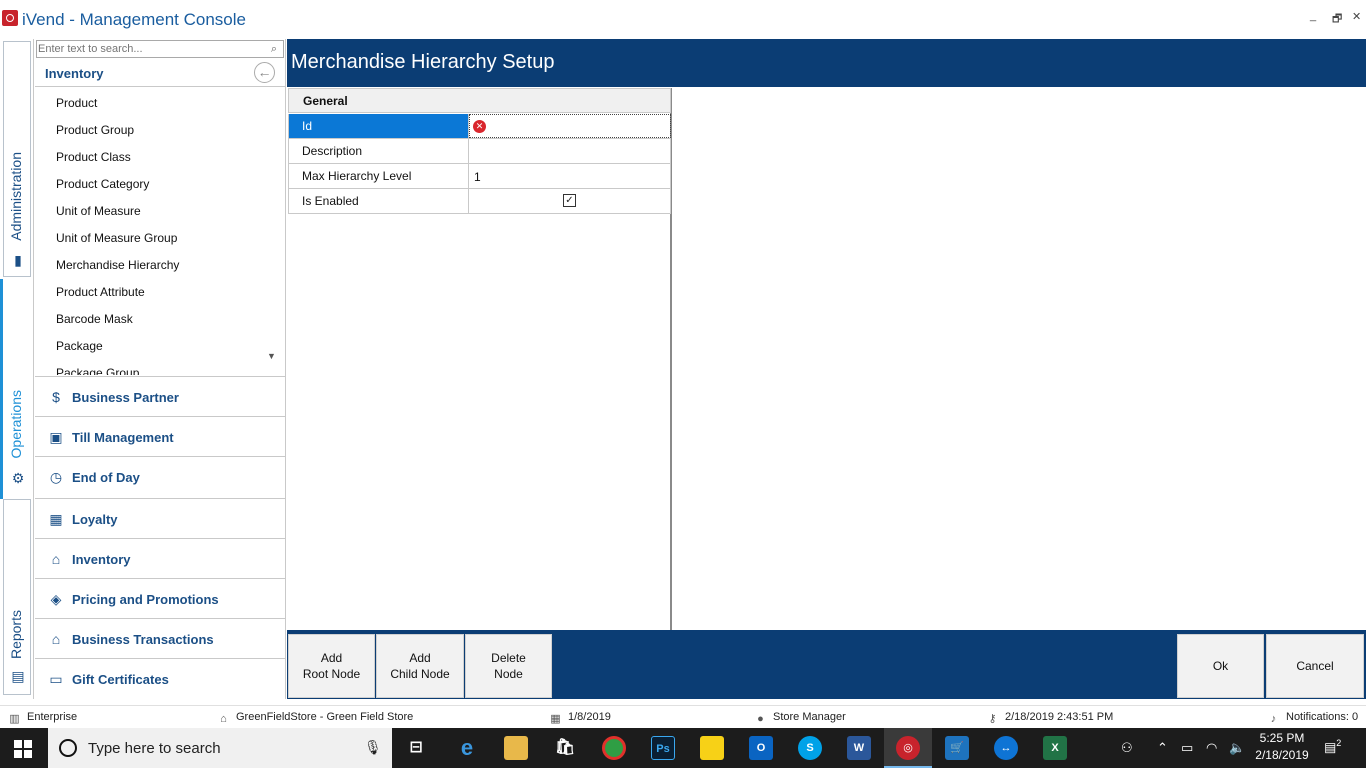  Describe the element at coordinates (160, 73) in the screenshot. I see `navigator-header: Inventory ←` at that location.